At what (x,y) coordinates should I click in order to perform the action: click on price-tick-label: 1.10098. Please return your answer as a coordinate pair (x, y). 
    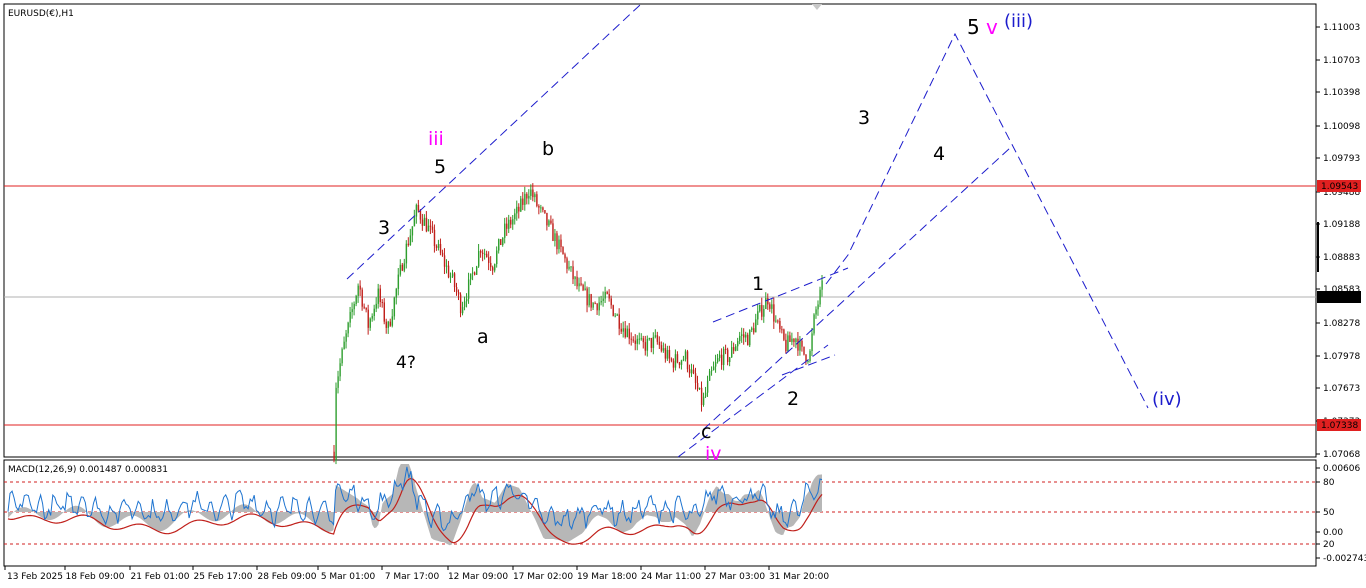
    Looking at the image, I should click on (1341, 127).